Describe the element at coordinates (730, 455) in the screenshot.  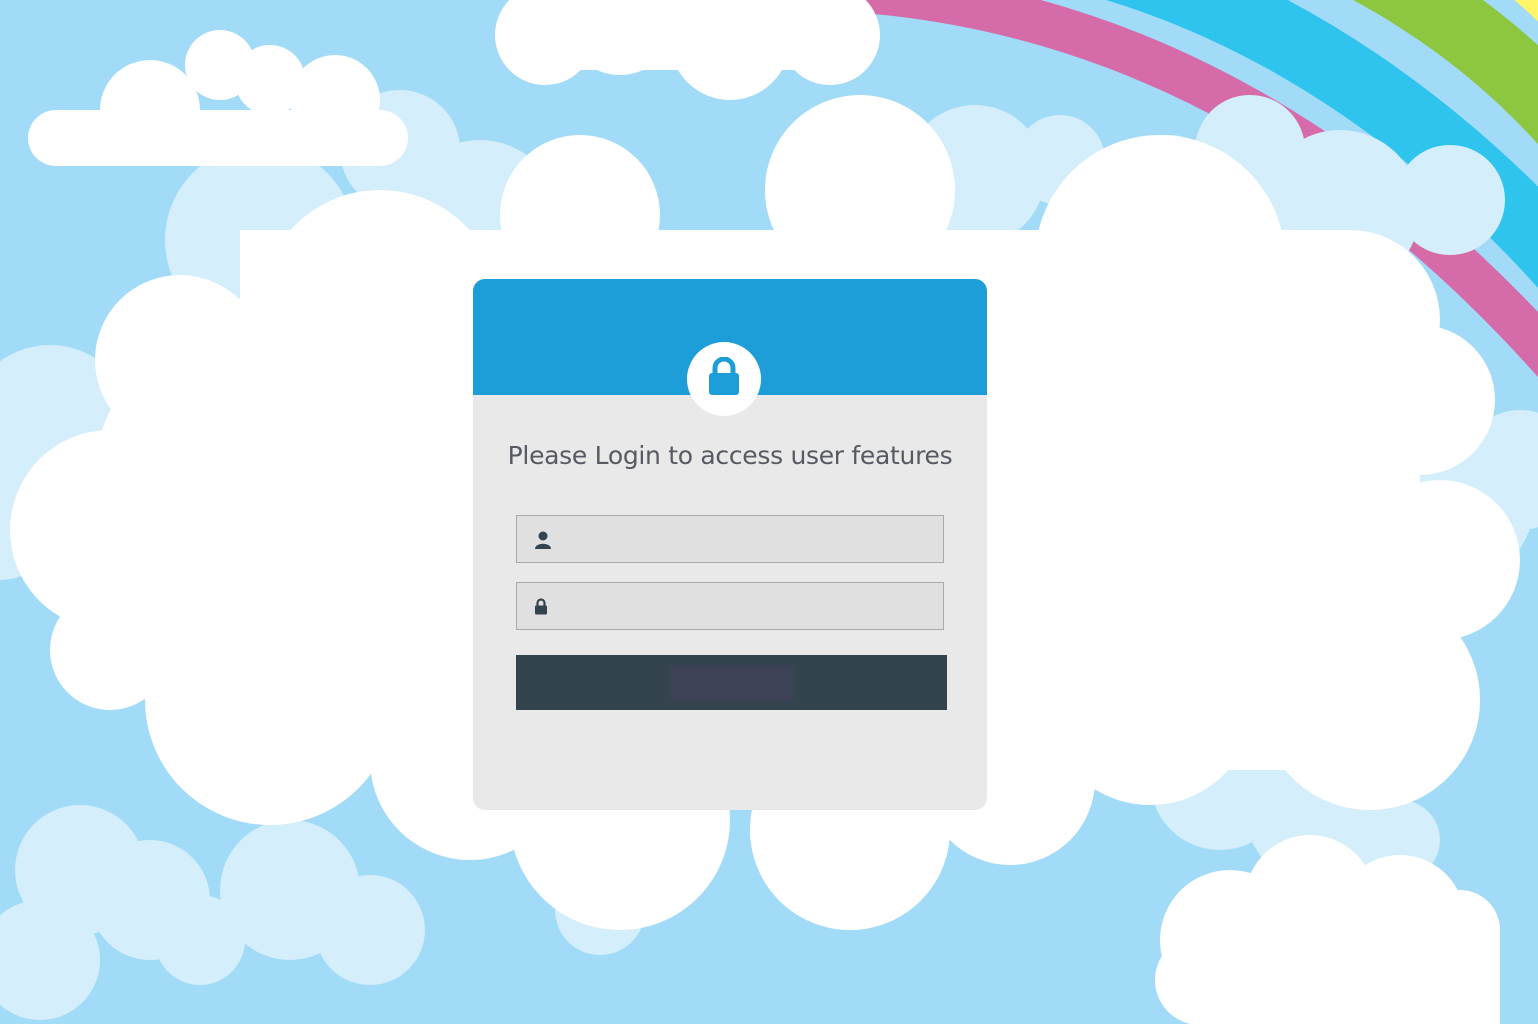
I see `login-title: Please Login to access user features` at that location.